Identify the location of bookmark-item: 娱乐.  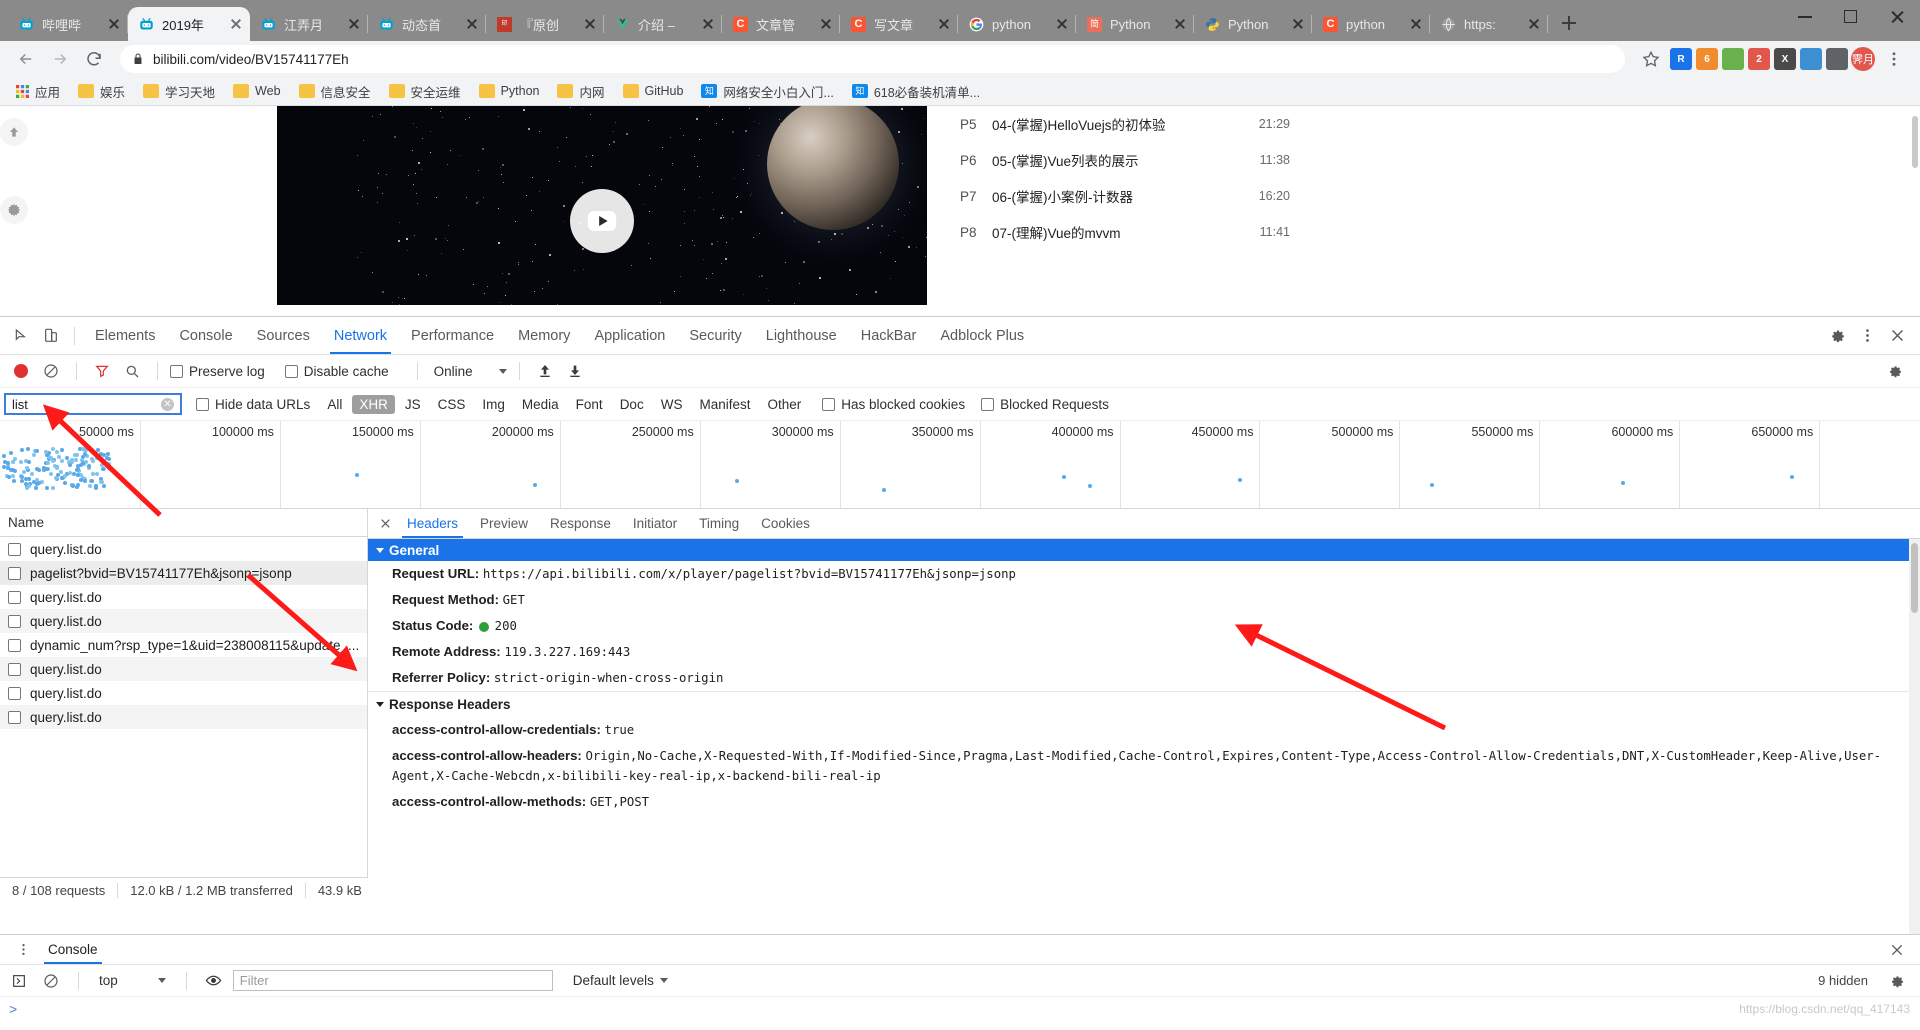
(101, 91).